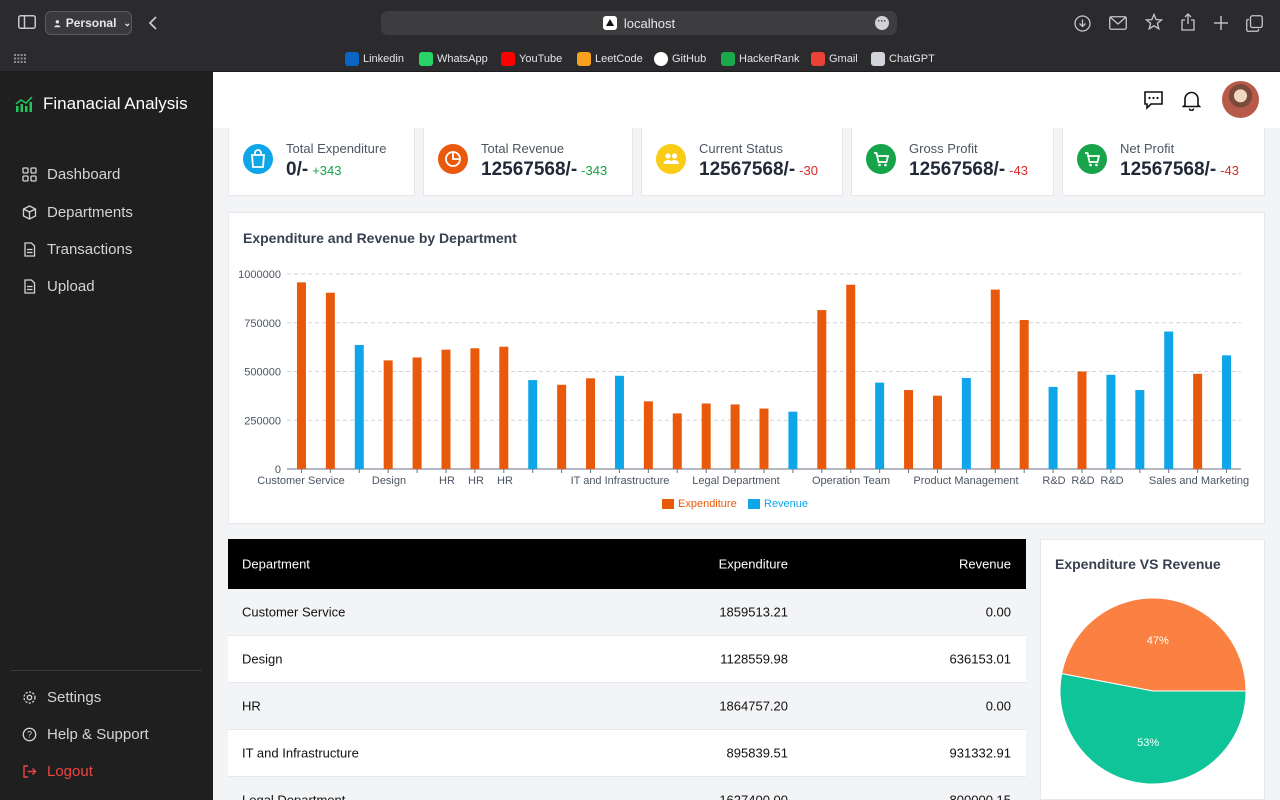 This screenshot has height=800, width=1280. What do you see at coordinates (627, 706) in the screenshot?
I see `table-row: HR 1864757.20 0.00` at bounding box center [627, 706].